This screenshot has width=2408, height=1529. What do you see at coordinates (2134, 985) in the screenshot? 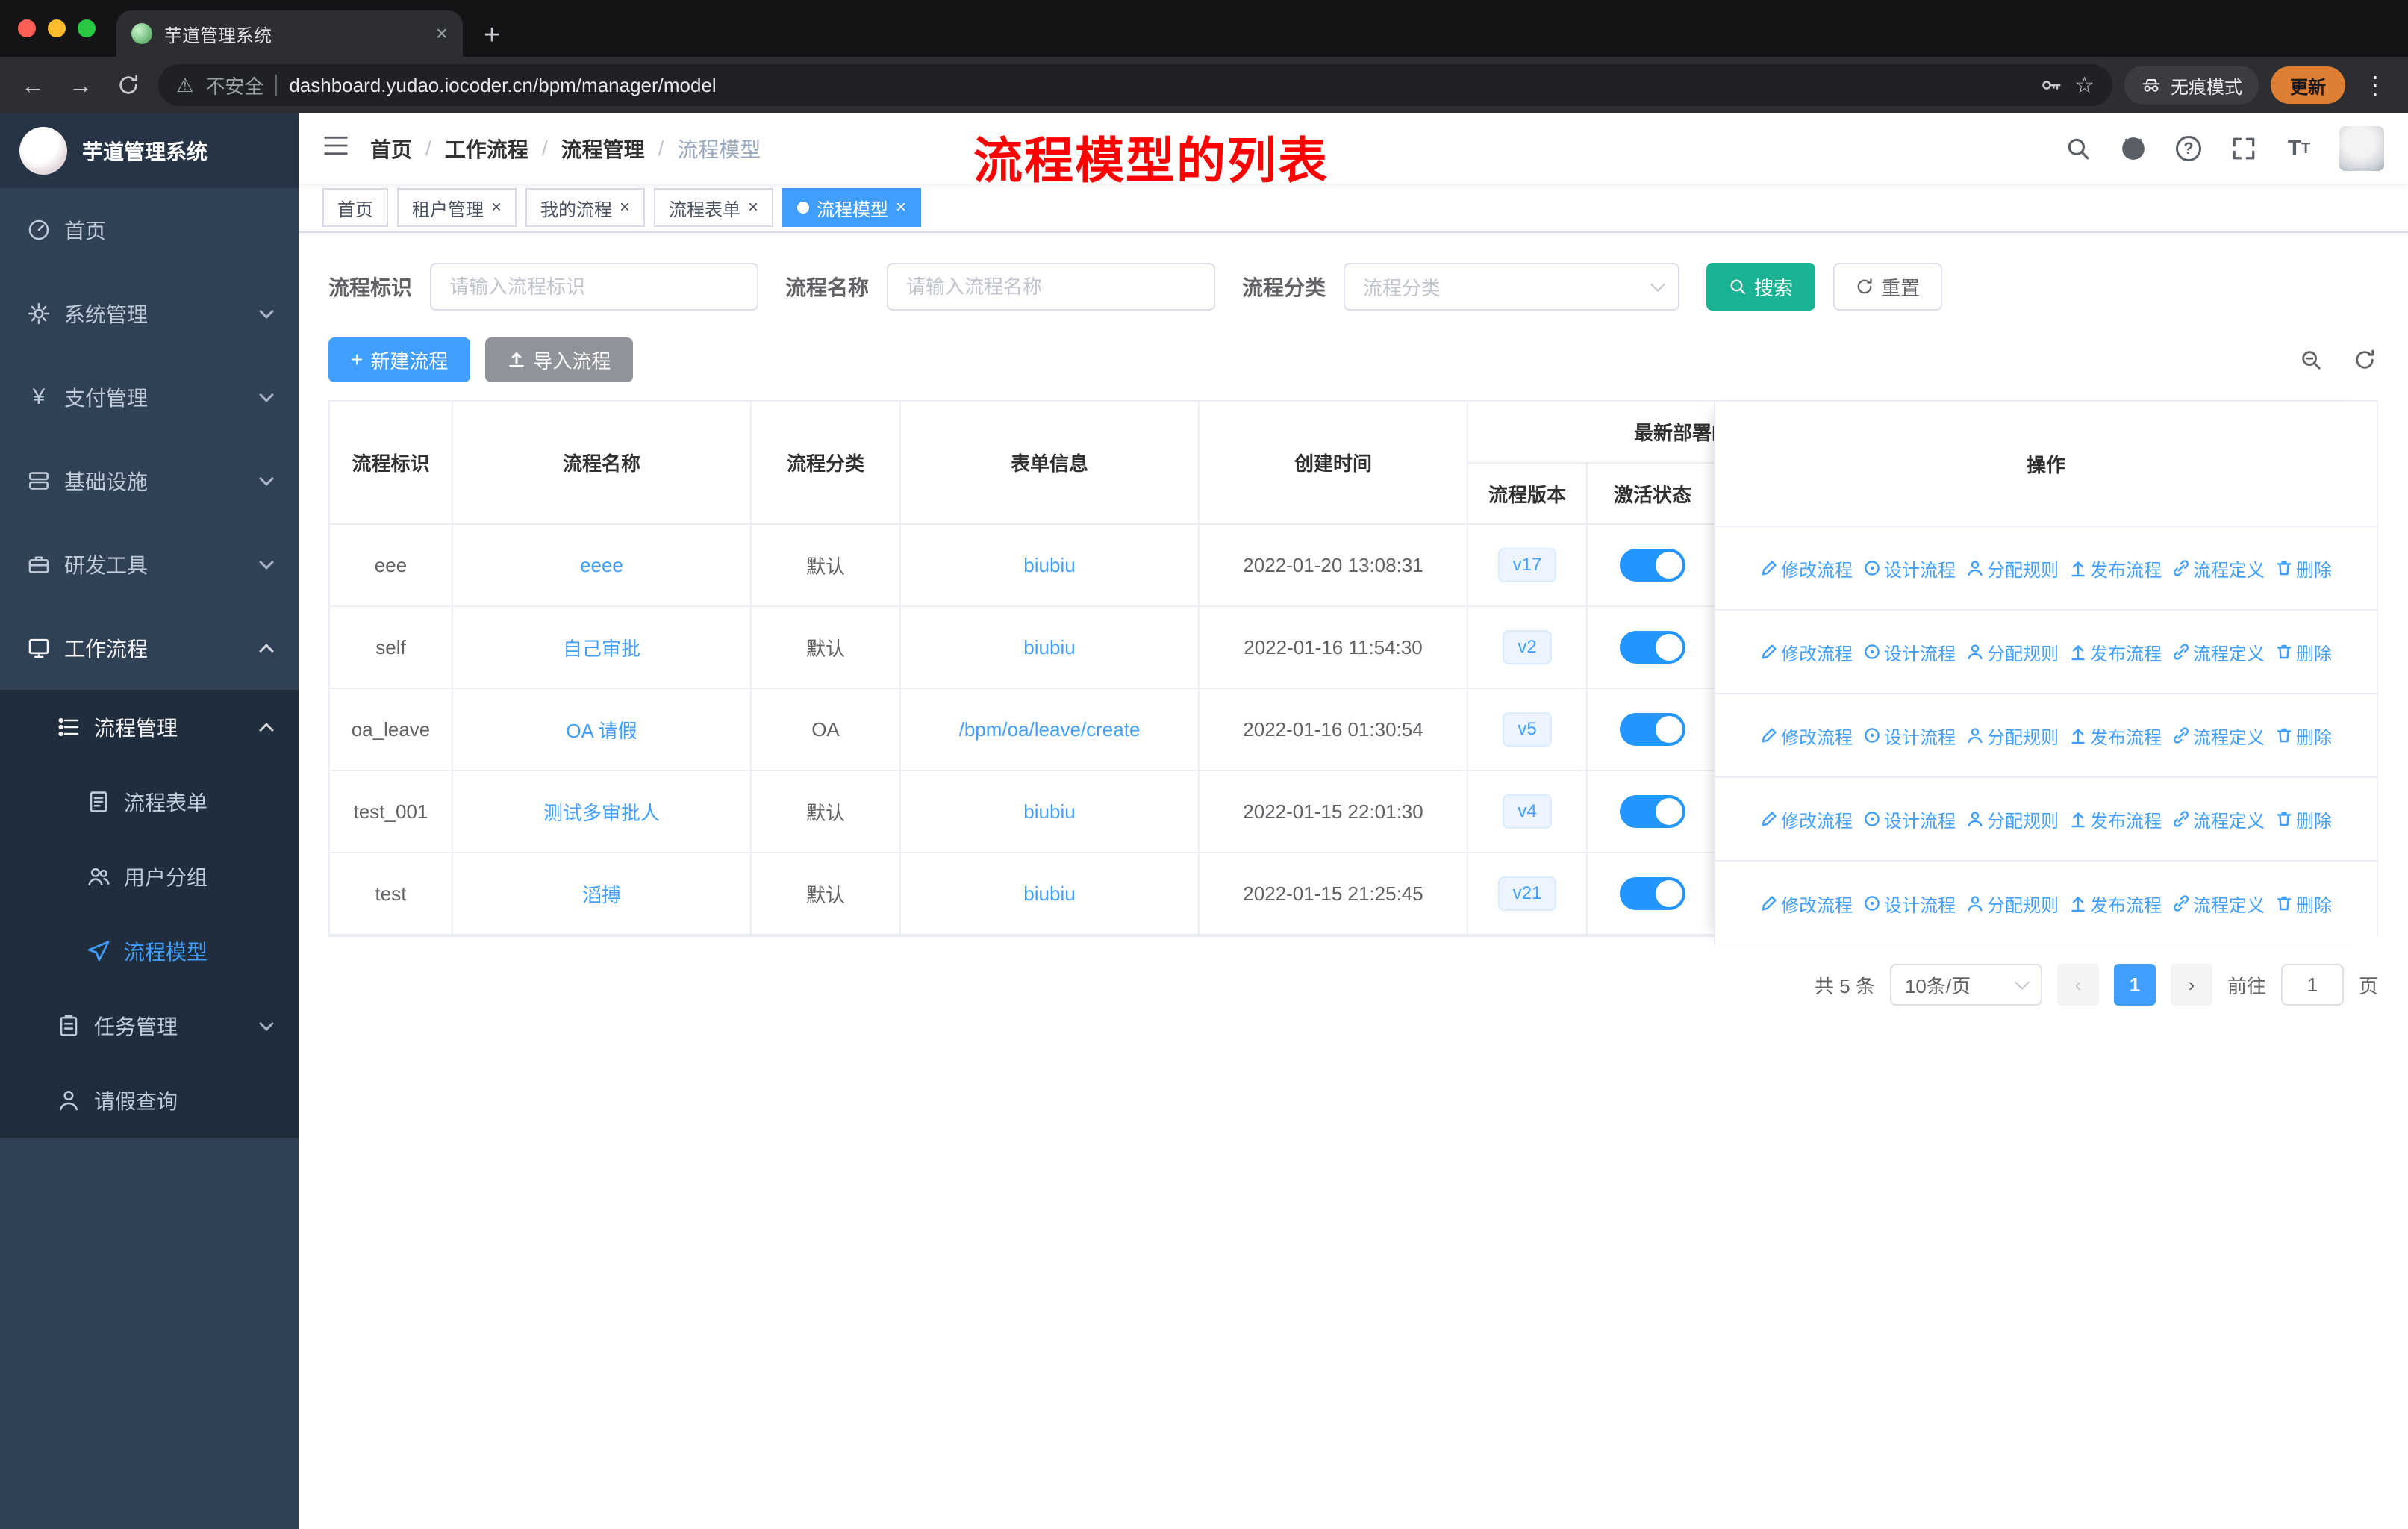
I see `page-1-button: 1` at bounding box center [2134, 985].